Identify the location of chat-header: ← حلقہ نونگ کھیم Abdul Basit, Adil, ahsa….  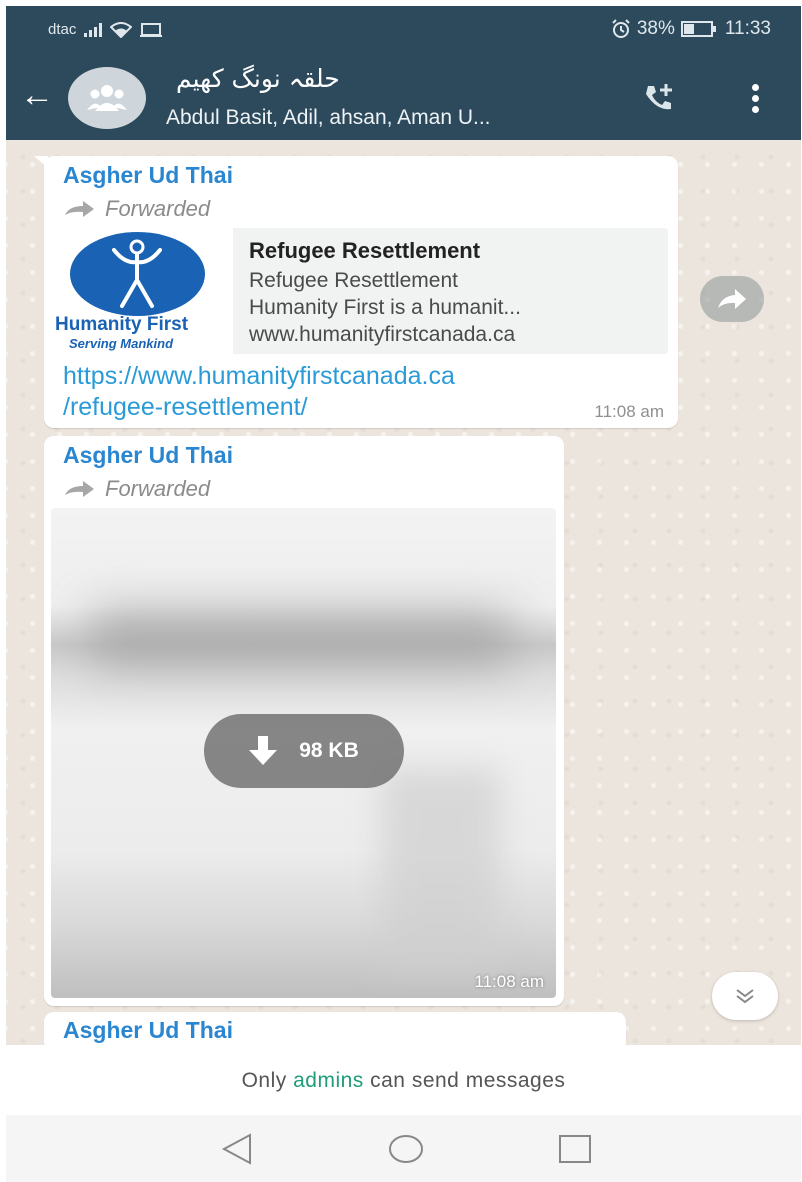
(403, 97).